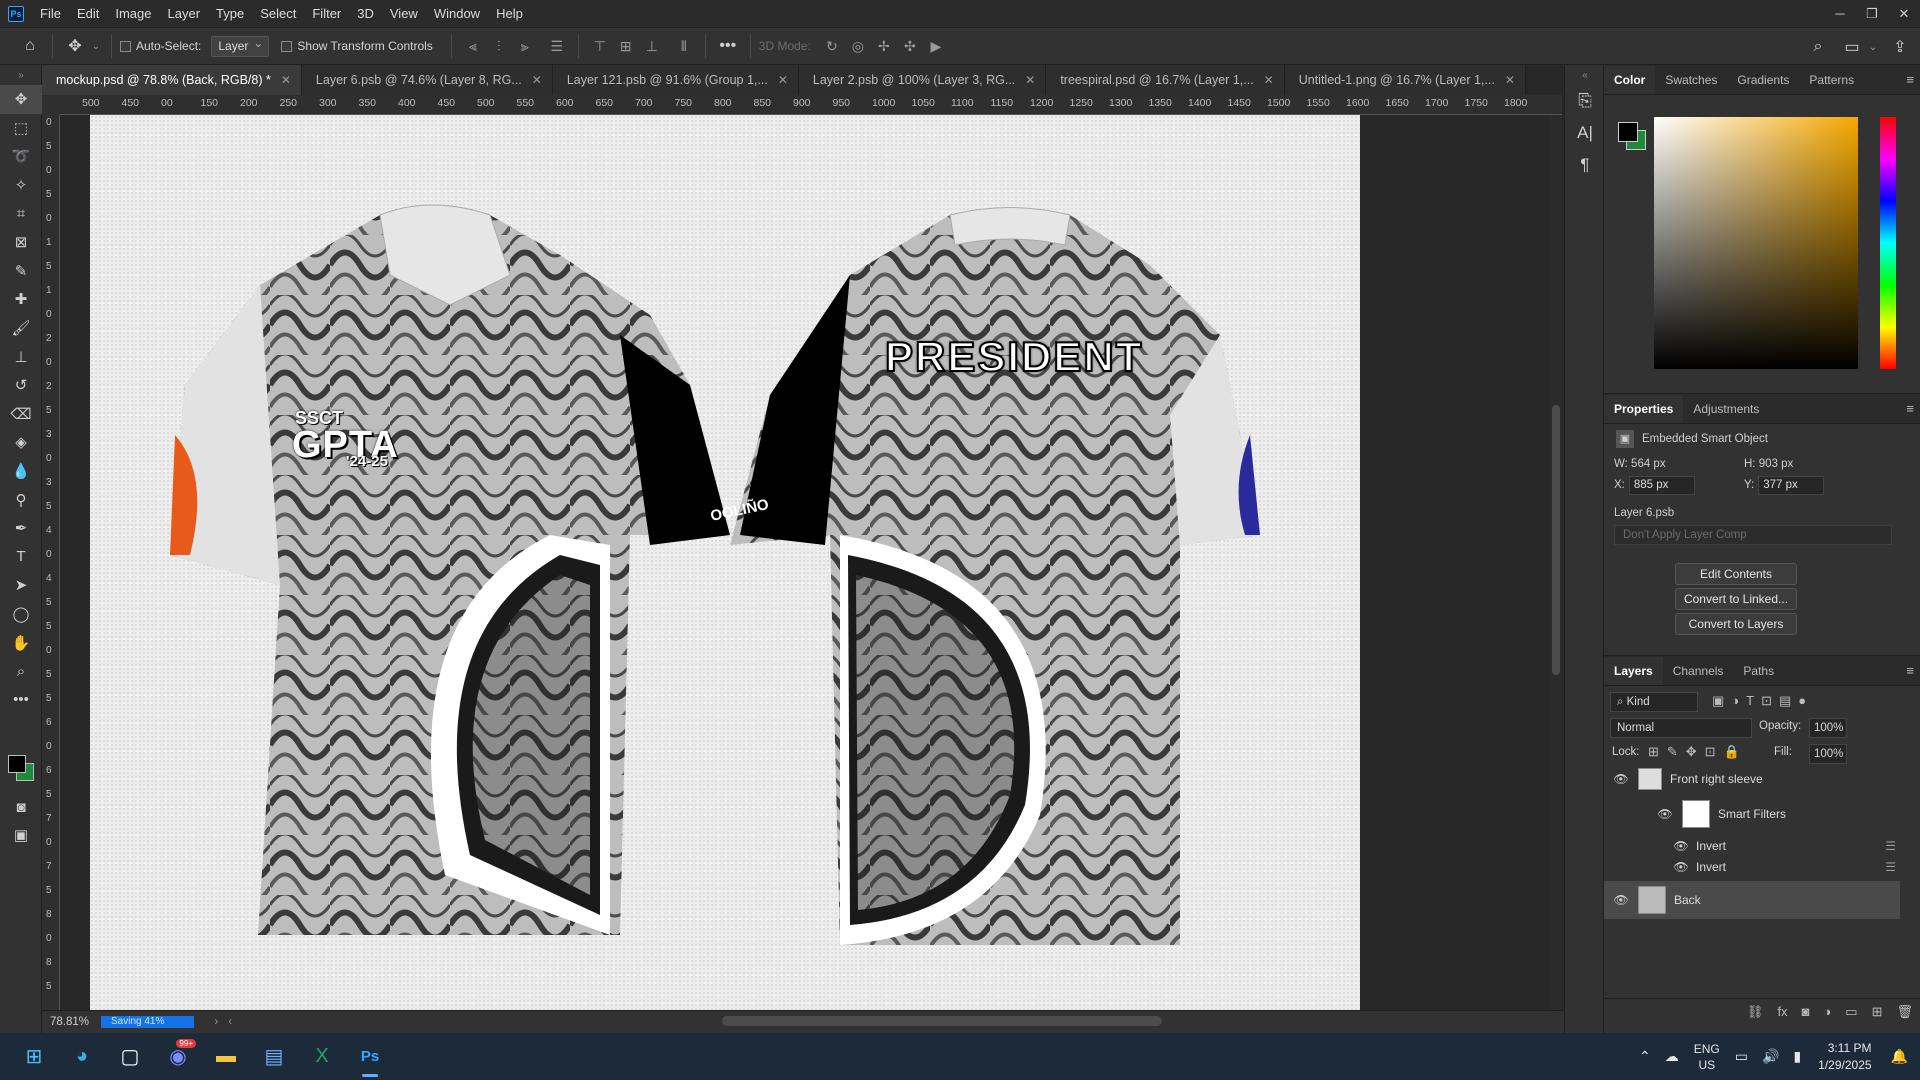  I want to click on panel-menu-icon: ≡, so click(1910, 670).